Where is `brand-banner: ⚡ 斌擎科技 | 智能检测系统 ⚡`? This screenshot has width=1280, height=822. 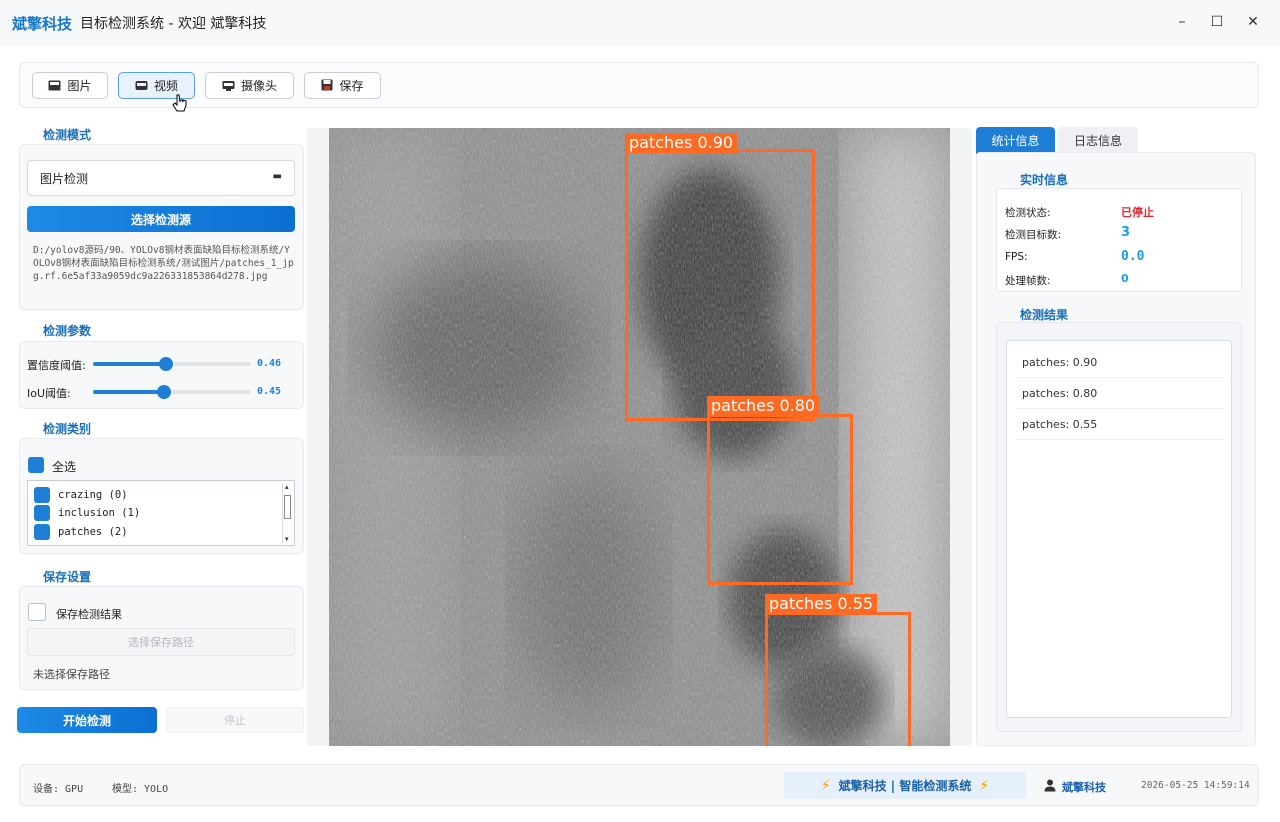
brand-banner: ⚡ 斌擎科技 | 智能检测系统 ⚡ is located at coordinates (905, 785).